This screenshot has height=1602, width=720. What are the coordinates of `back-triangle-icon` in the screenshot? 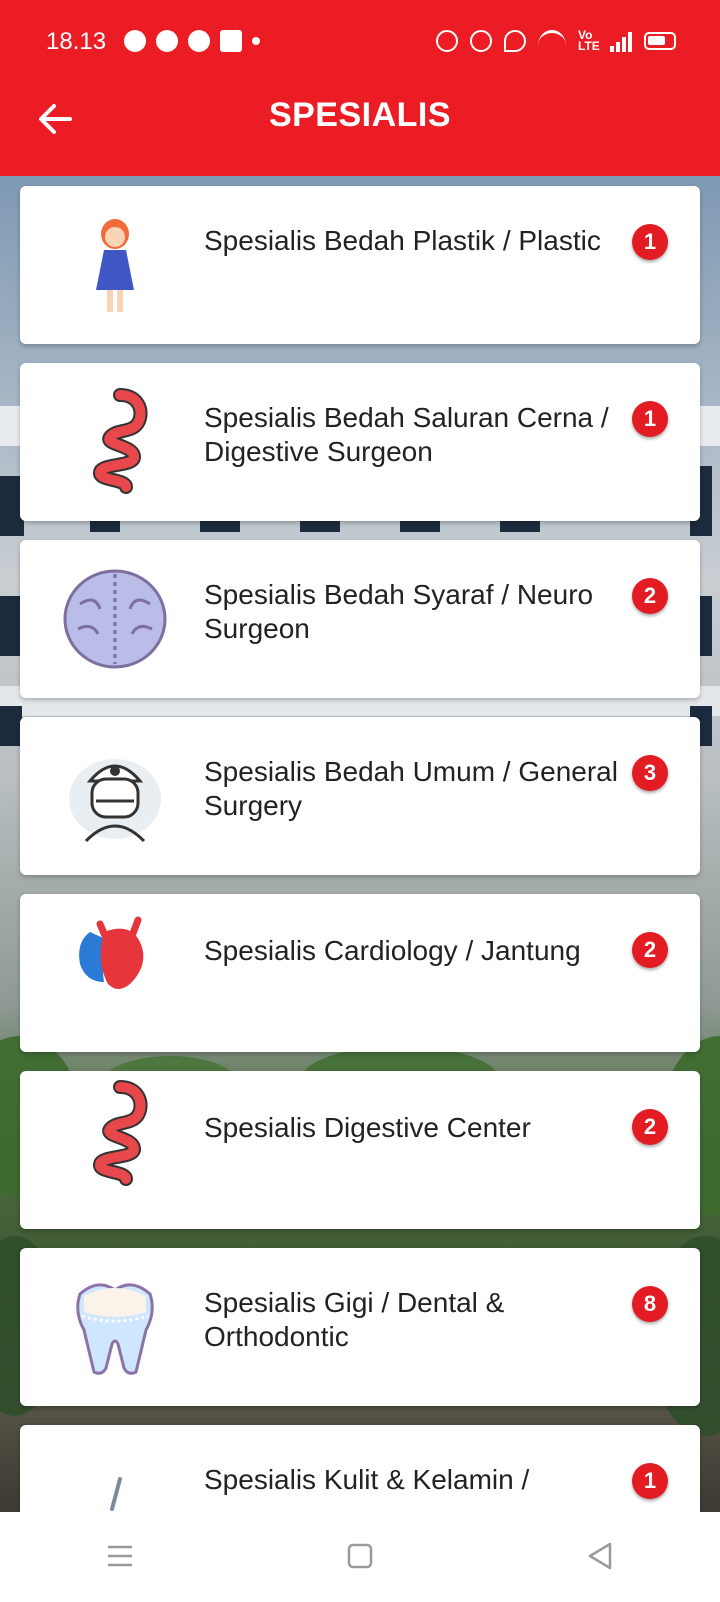 It's located at (600, 1556).